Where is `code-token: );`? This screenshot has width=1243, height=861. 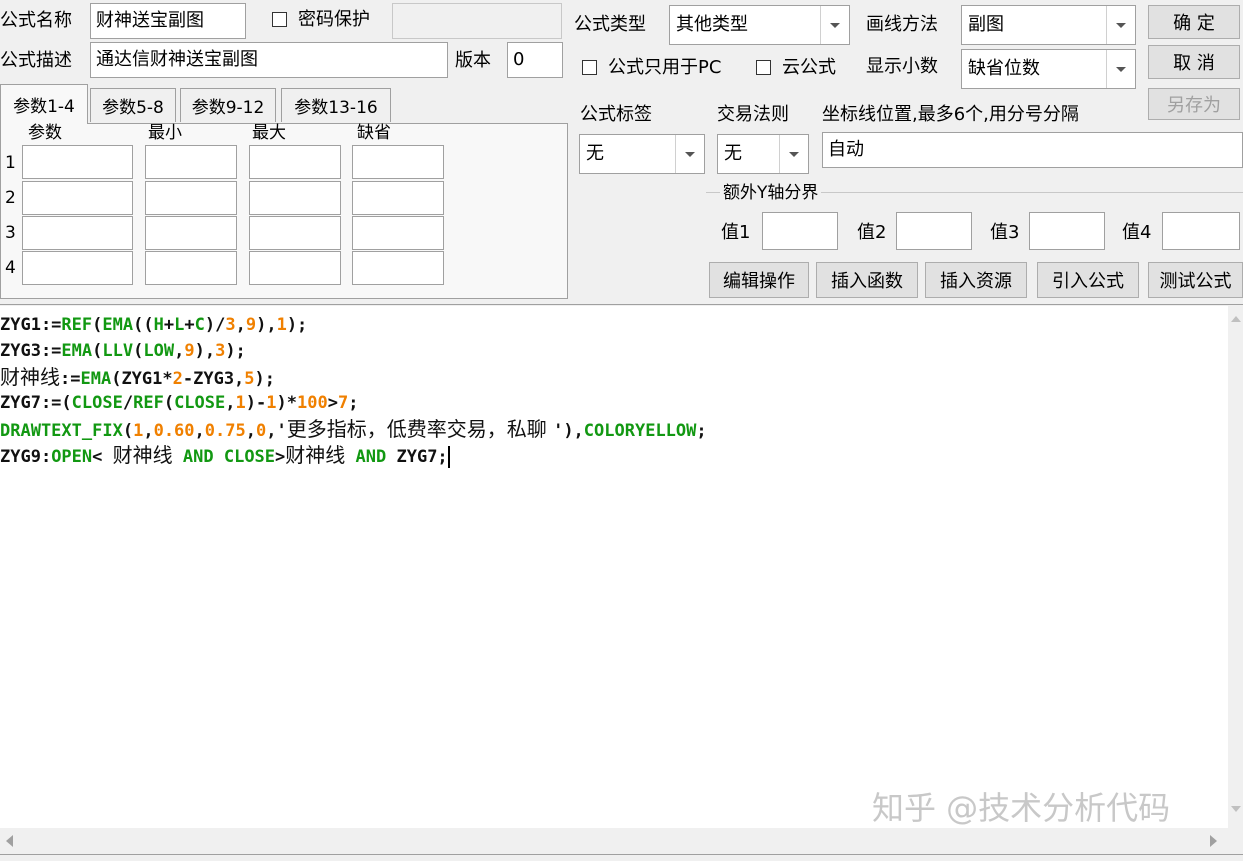
code-token: ); is located at coordinates (235, 351).